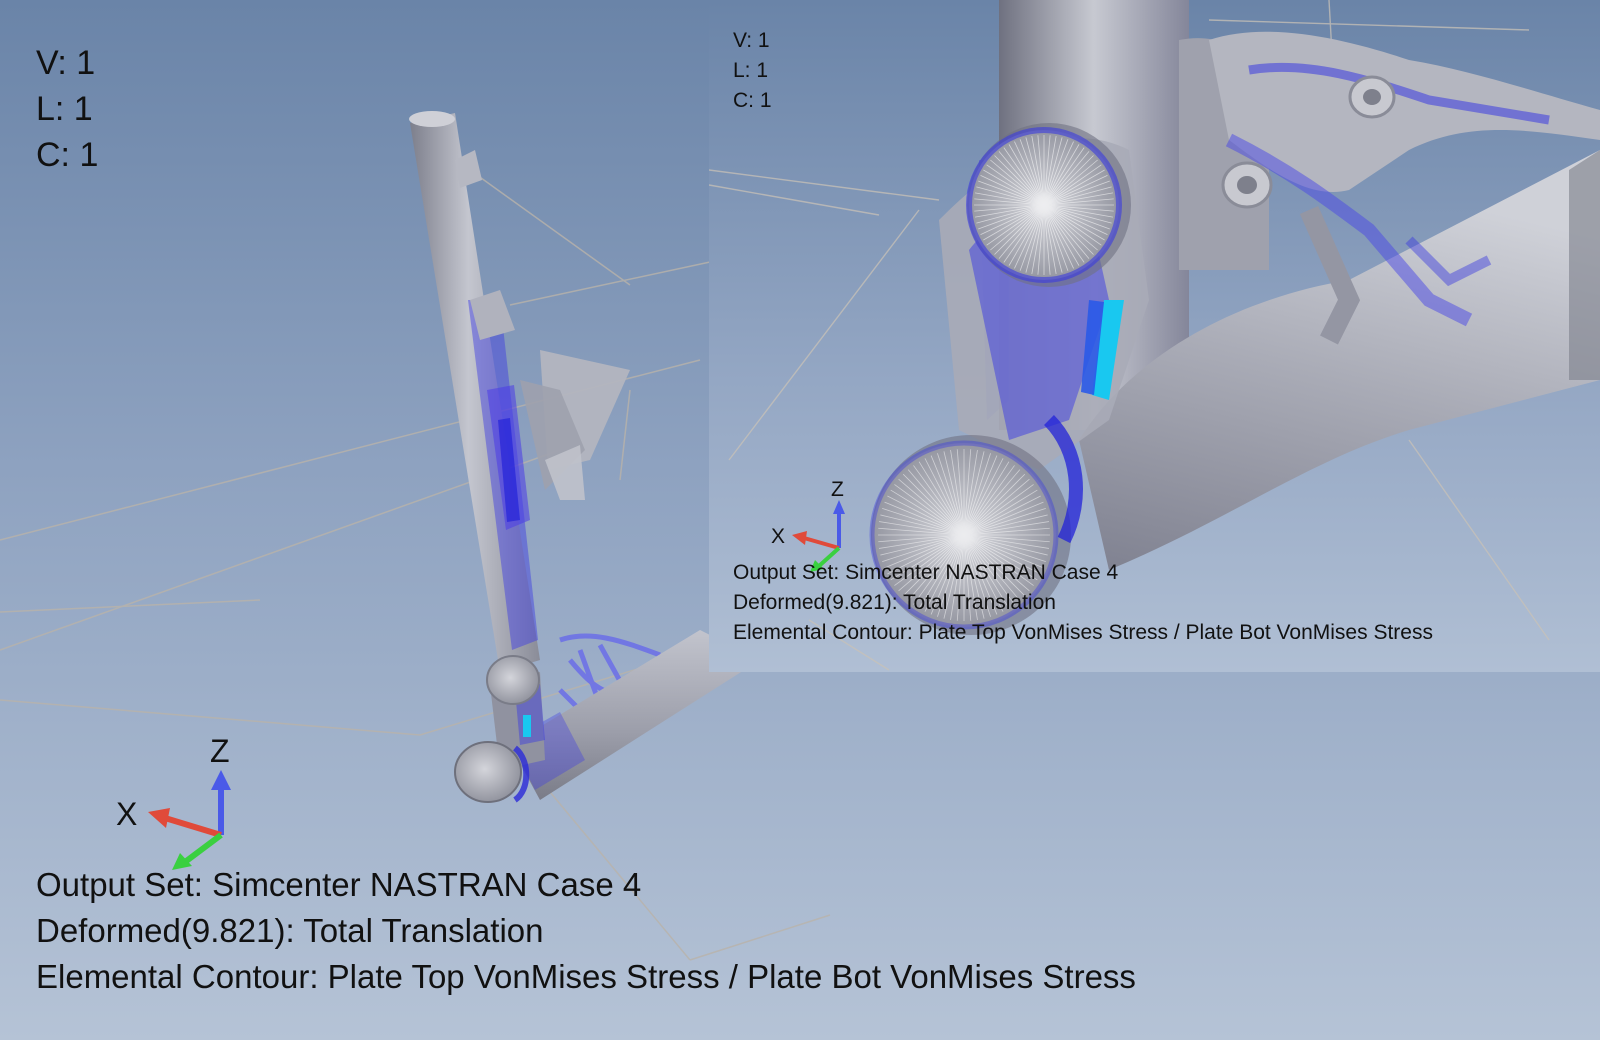  What do you see at coordinates (894, 602) in the screenshot?
I see `inset-deformed-label: Deformed(9.821): Total Translation` at bounding box center [894, 602].